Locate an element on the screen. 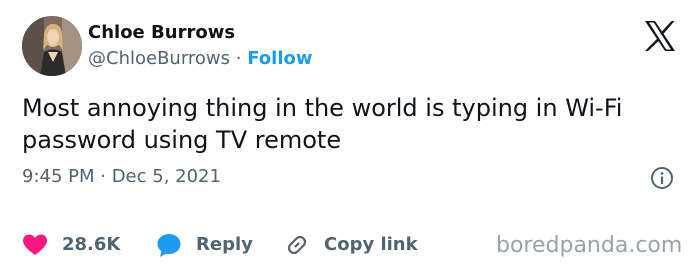 The width and height of the screenshot is (700, 271). copy-link-button: Copy link is located at coordinates (351, 245).